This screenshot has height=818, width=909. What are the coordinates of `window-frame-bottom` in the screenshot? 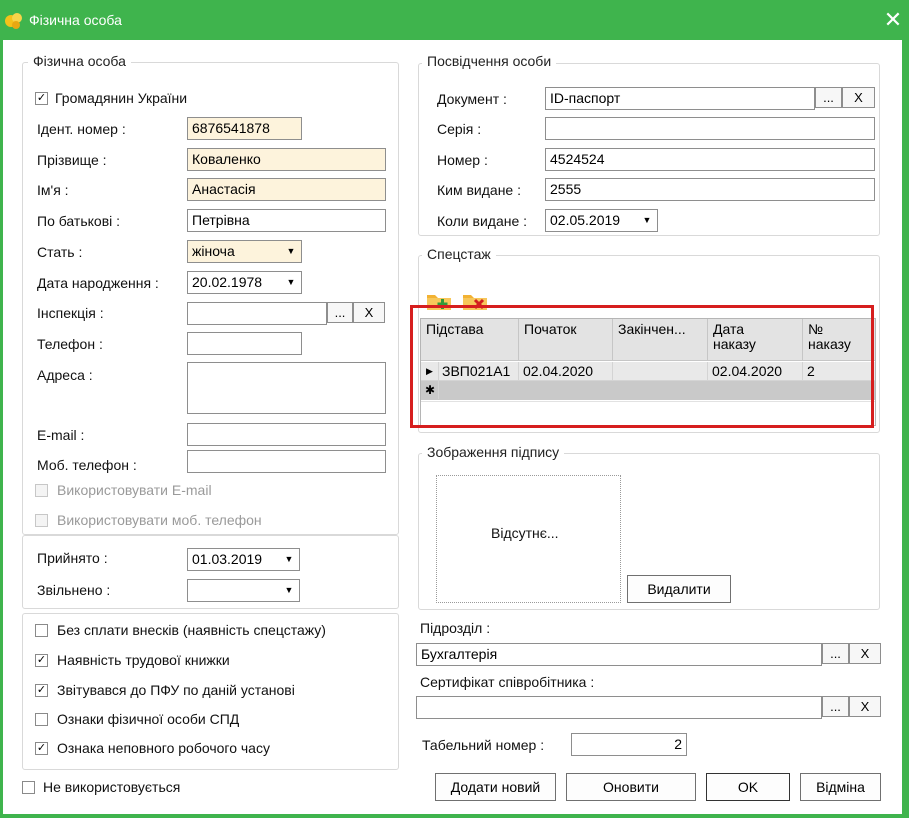 It's located at (454, 816).